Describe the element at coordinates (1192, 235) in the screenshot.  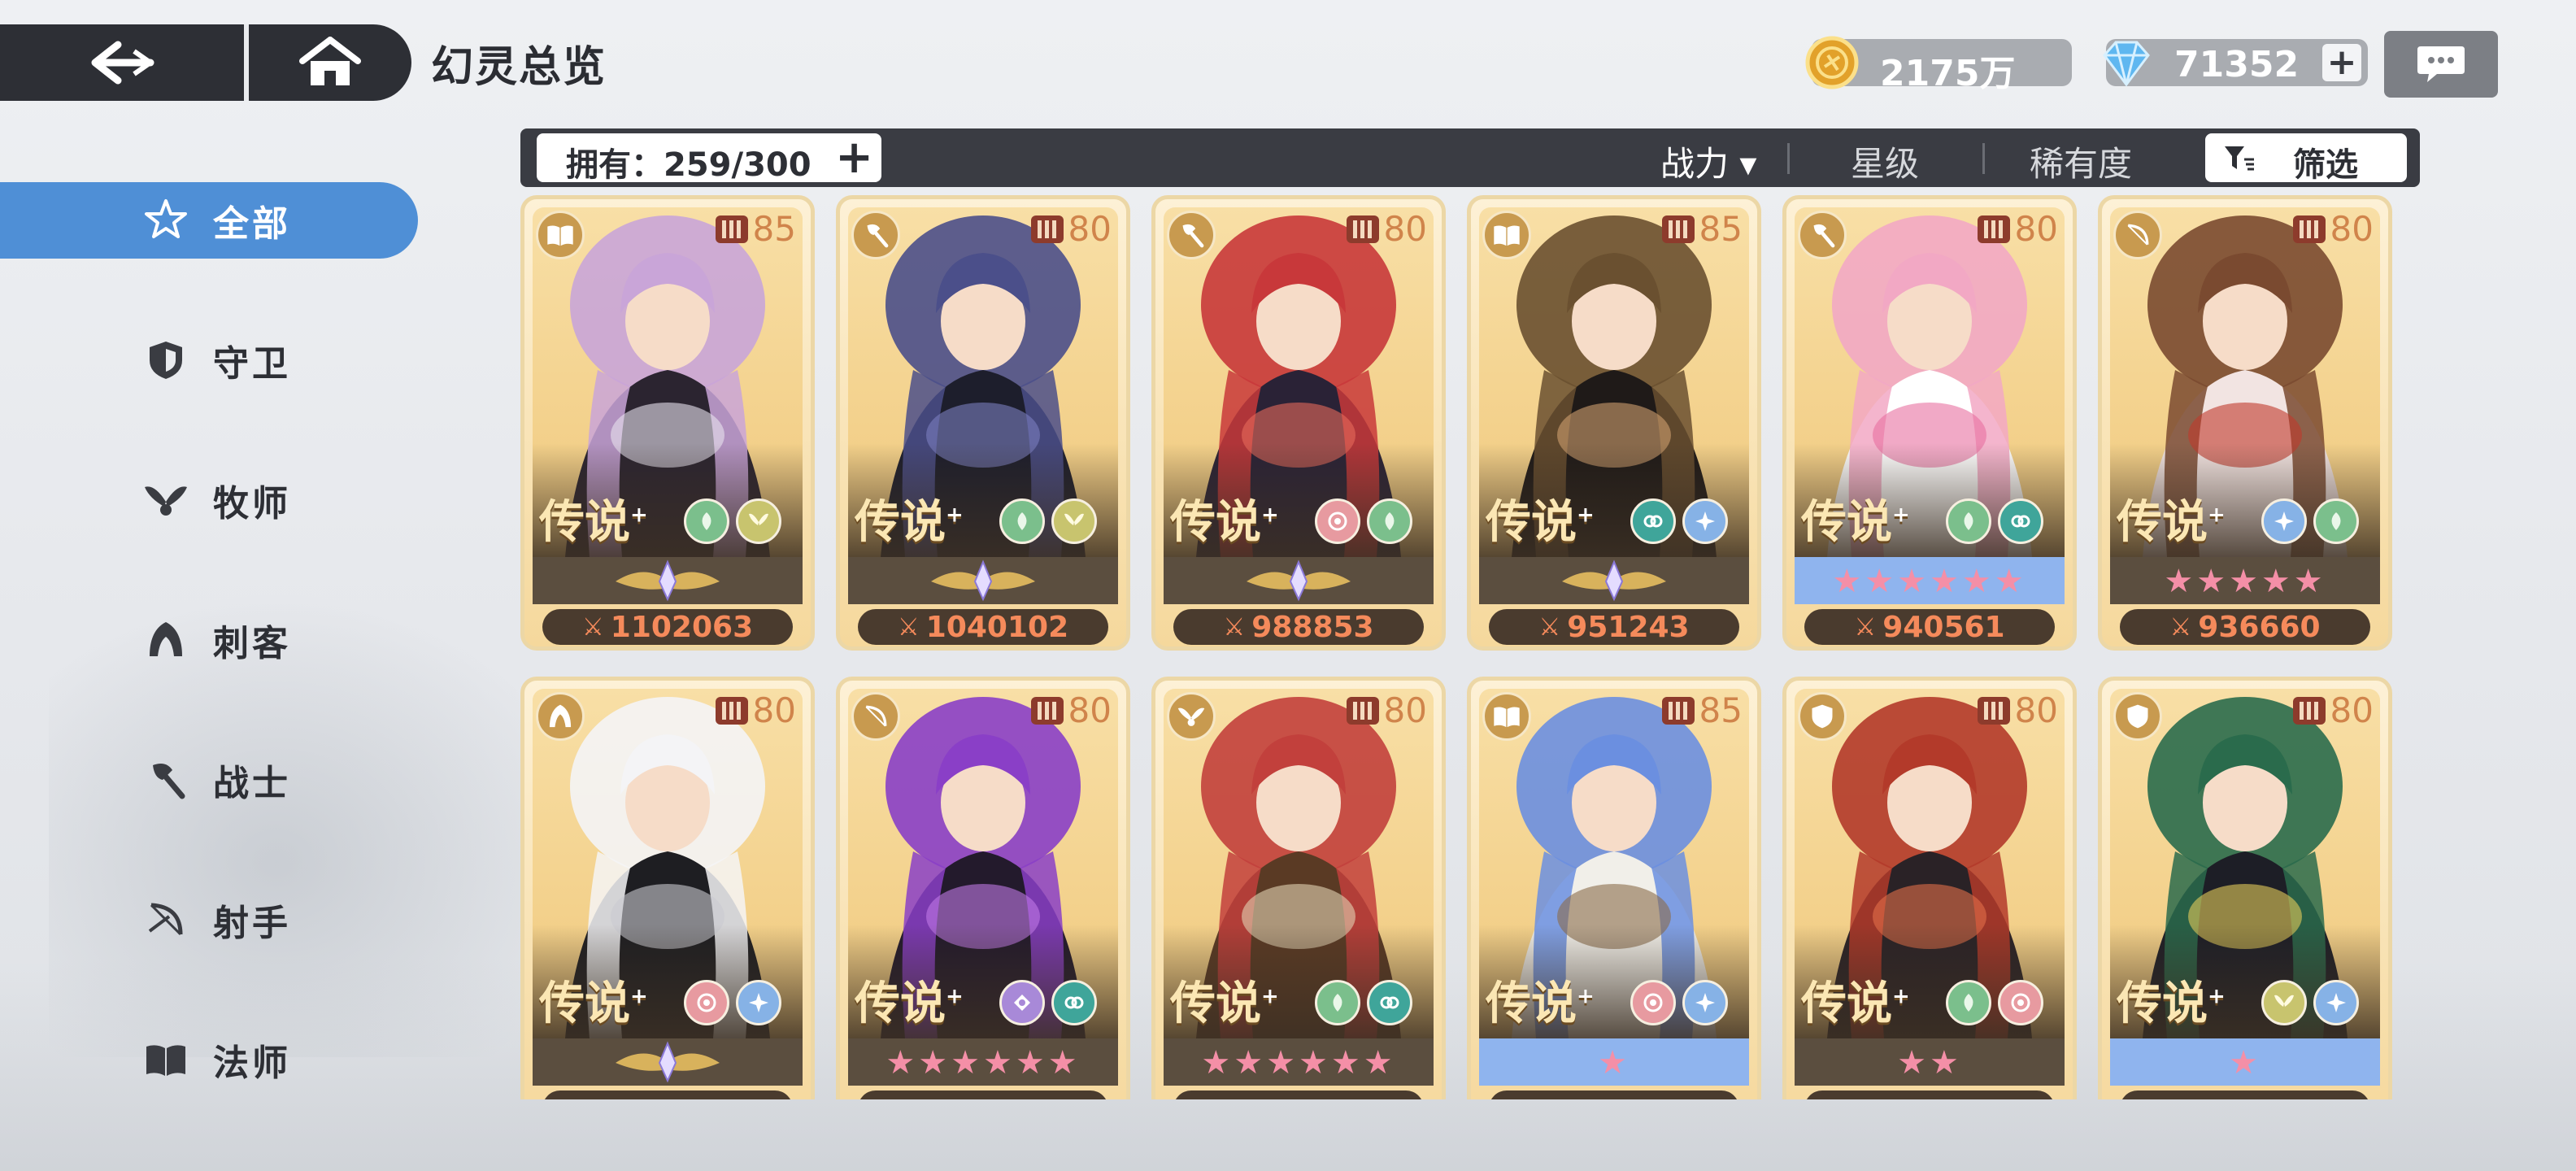
I see `axe-icon` at that location.